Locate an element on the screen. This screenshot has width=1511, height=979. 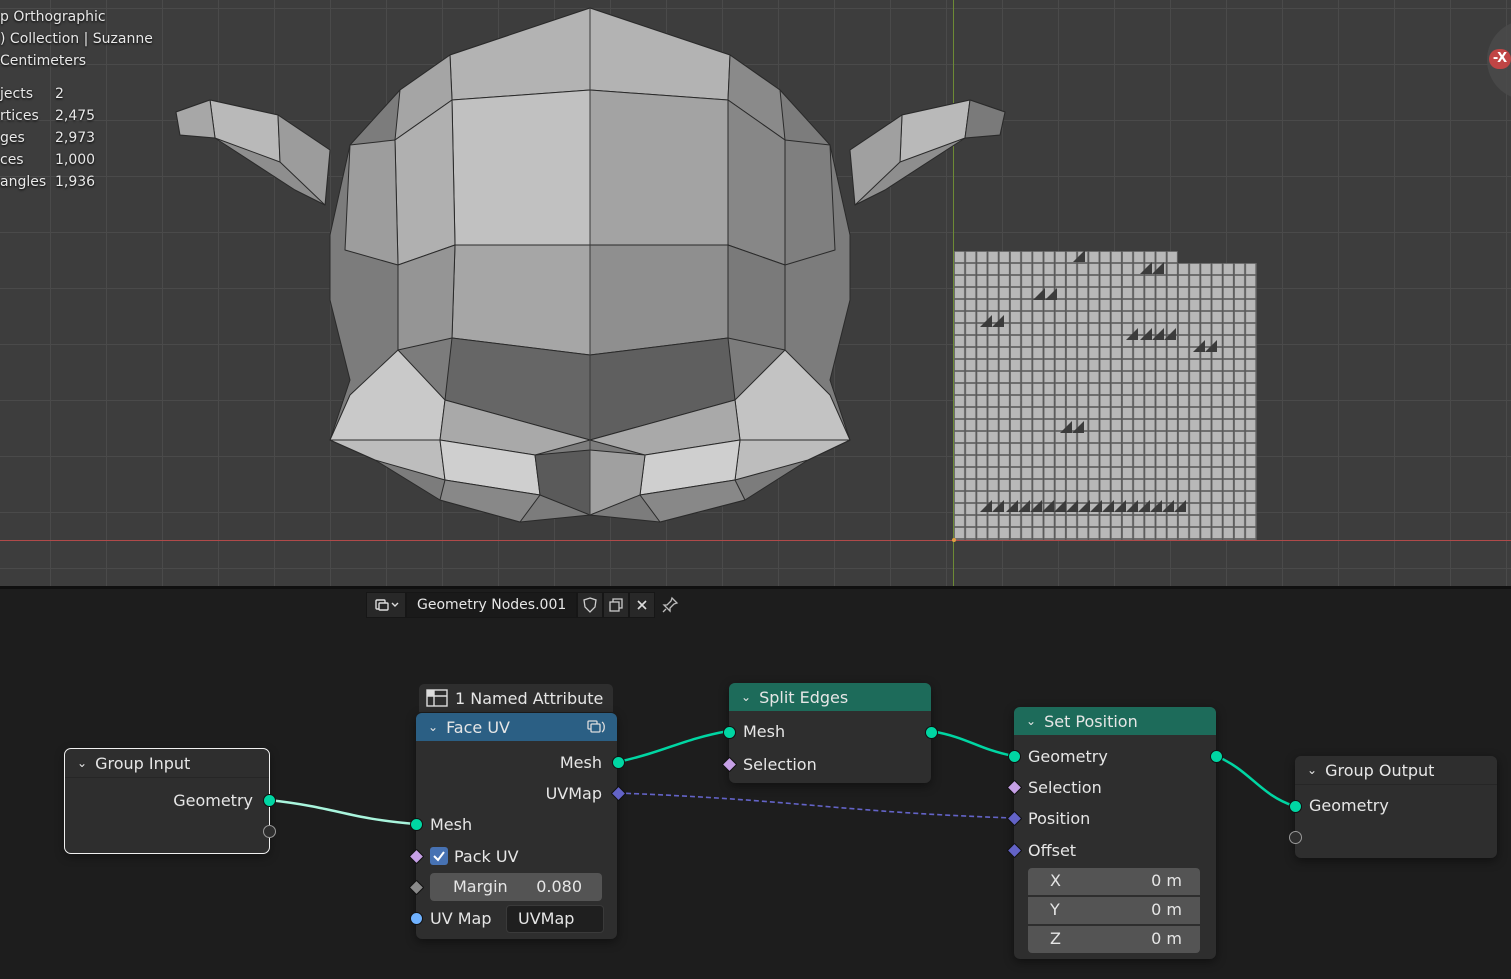
offset-x-field: X 0 m is located at coordinates (1114, 881).